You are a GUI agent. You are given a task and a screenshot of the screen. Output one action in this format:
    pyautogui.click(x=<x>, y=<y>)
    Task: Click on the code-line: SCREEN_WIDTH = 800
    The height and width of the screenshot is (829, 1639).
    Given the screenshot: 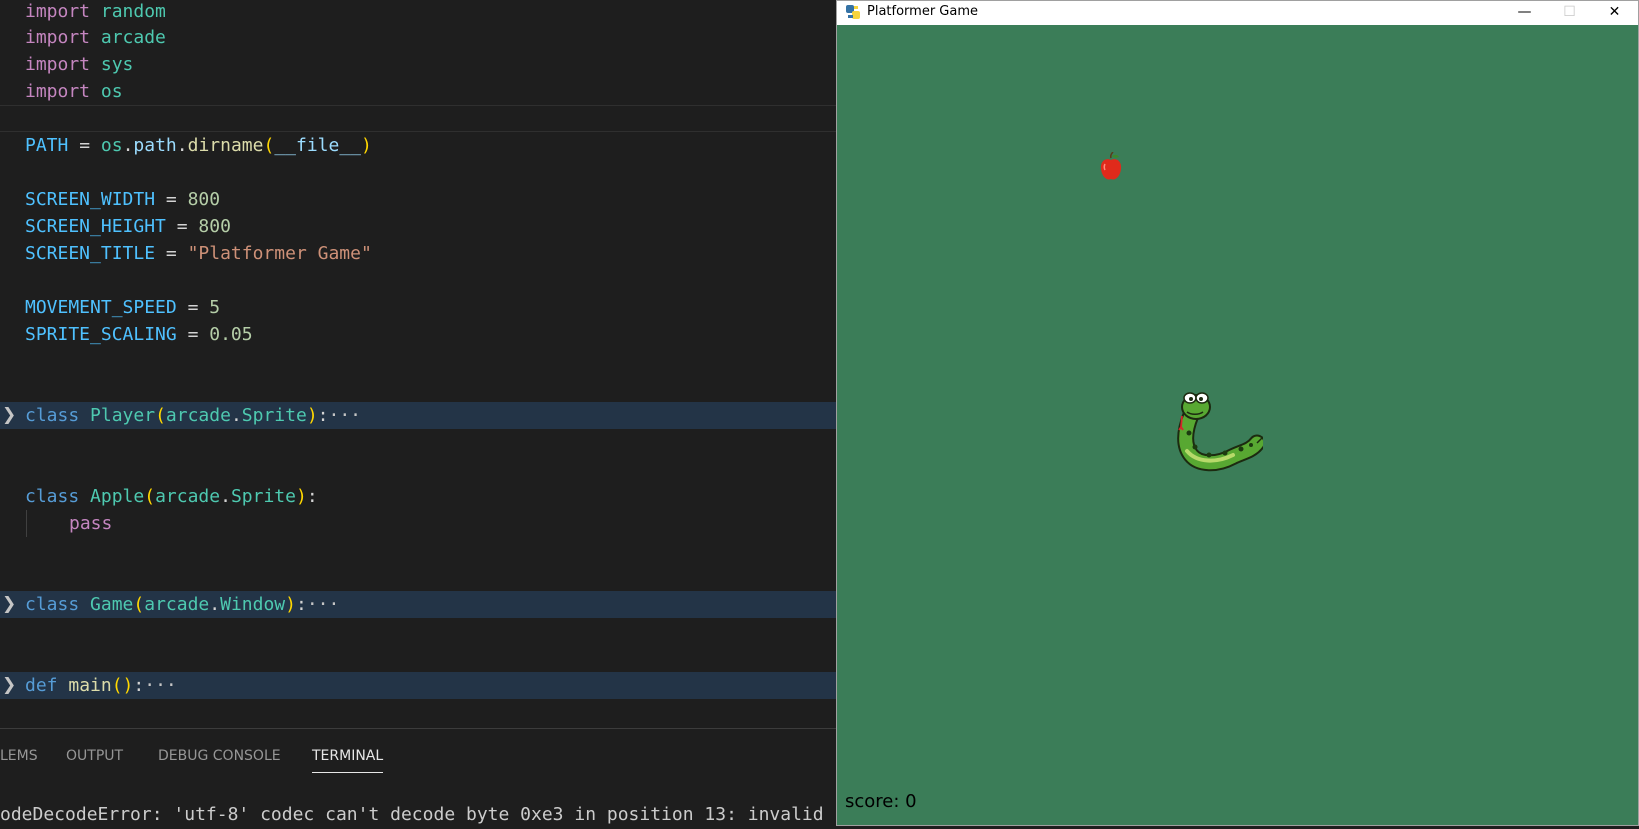 What is the action you would take?
    pyautogui.click(x=418, y=199)
    